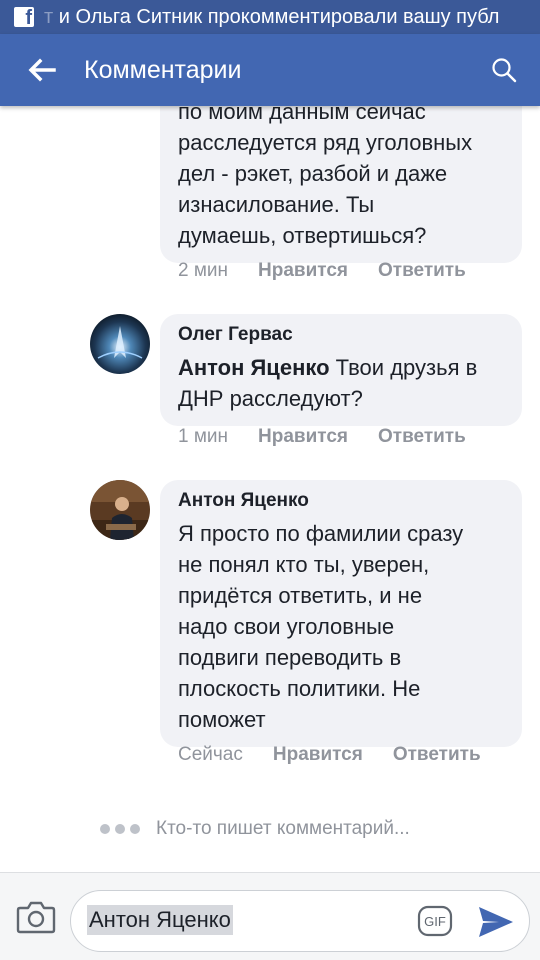  I want to click on comment-meta: 1 мин Нравится Ответить, so click(322, 437).